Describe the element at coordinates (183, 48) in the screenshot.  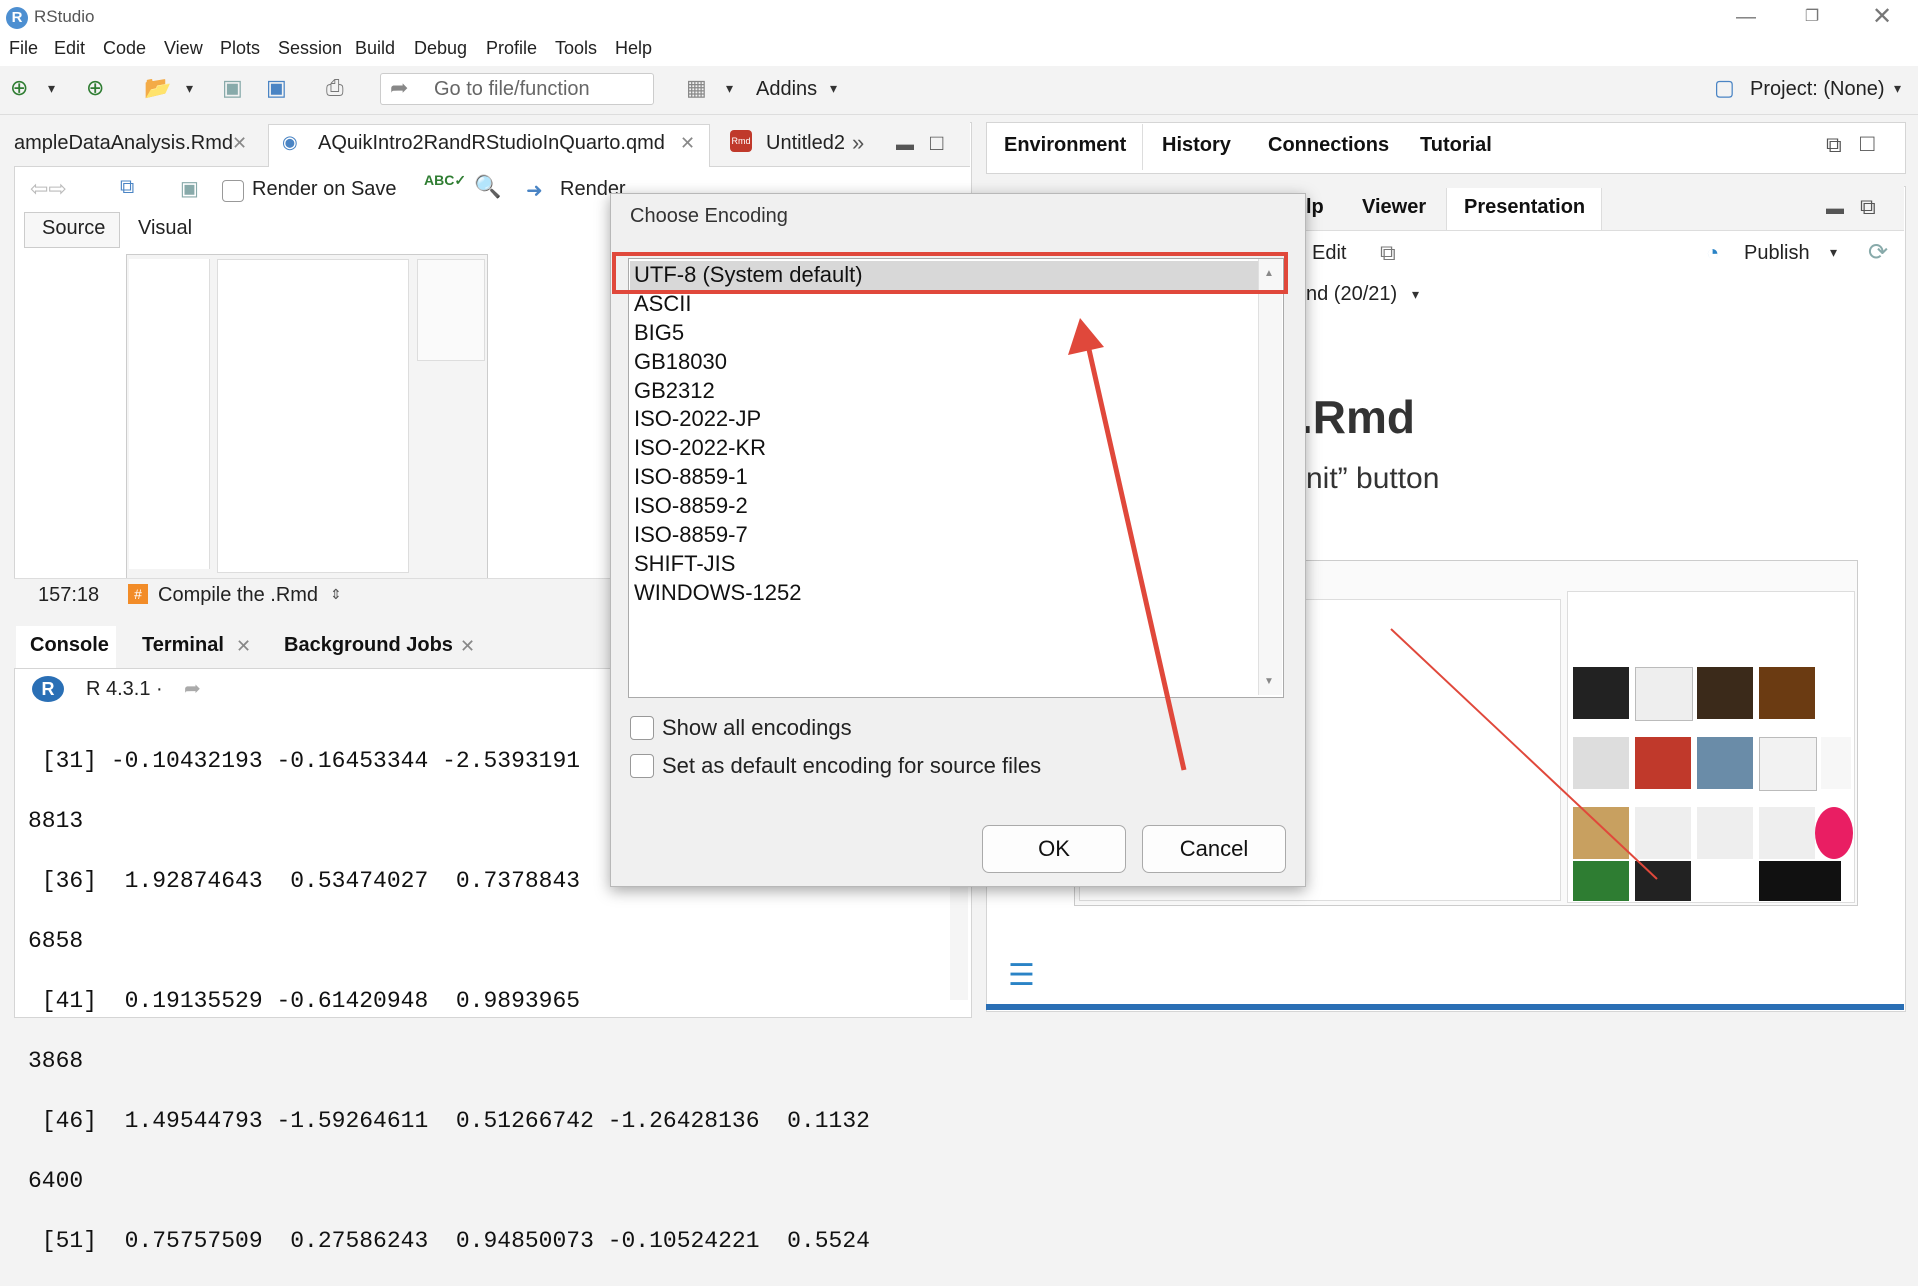
I see `menu-view: View` at that location.